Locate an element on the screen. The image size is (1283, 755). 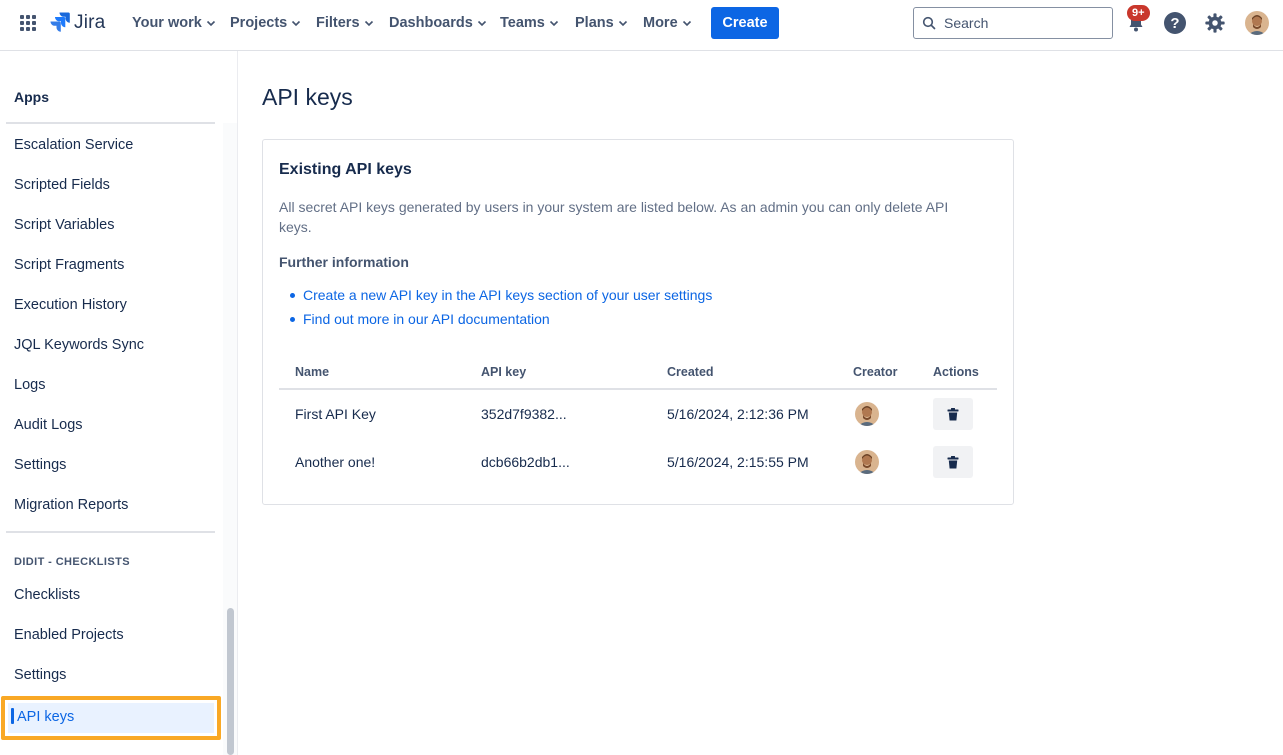
create-button: Create is located at coordinates (745, 23).